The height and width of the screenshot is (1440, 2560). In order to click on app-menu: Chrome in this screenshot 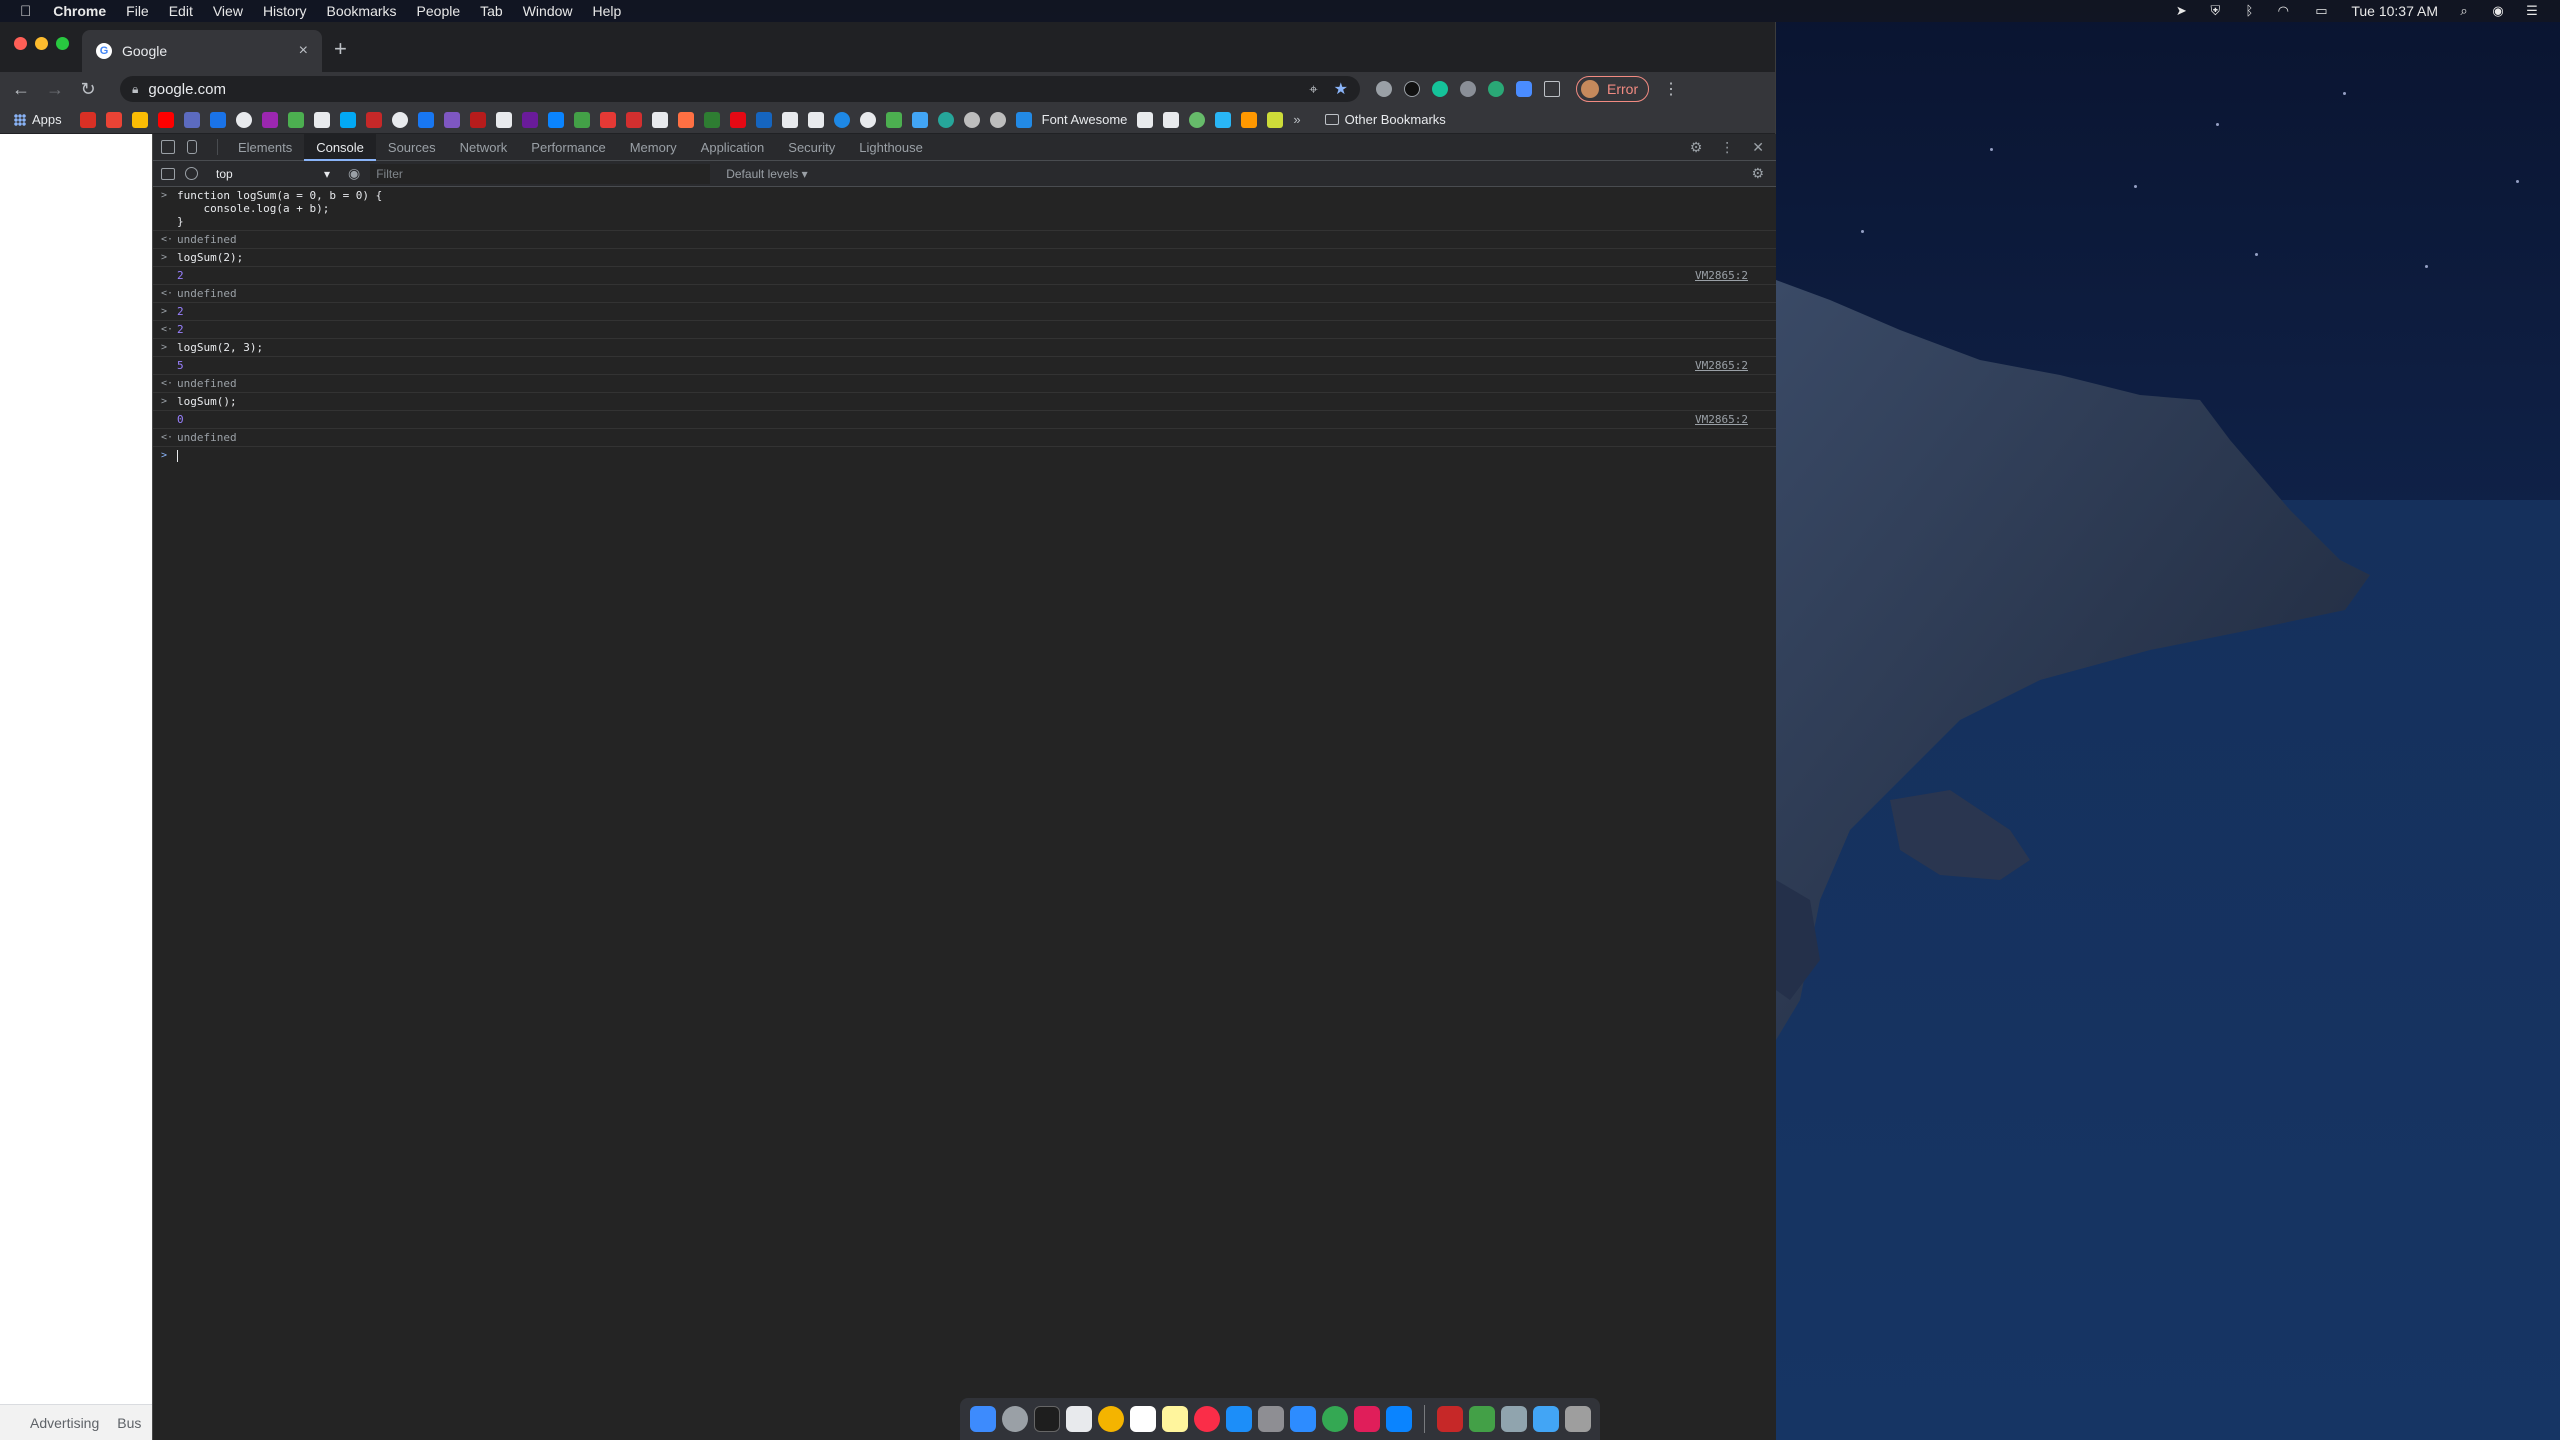, I will do `click(79, 11)`.